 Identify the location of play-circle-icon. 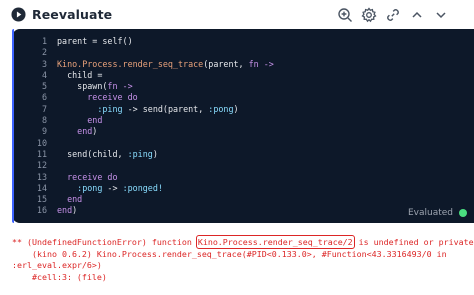
(18, 14).